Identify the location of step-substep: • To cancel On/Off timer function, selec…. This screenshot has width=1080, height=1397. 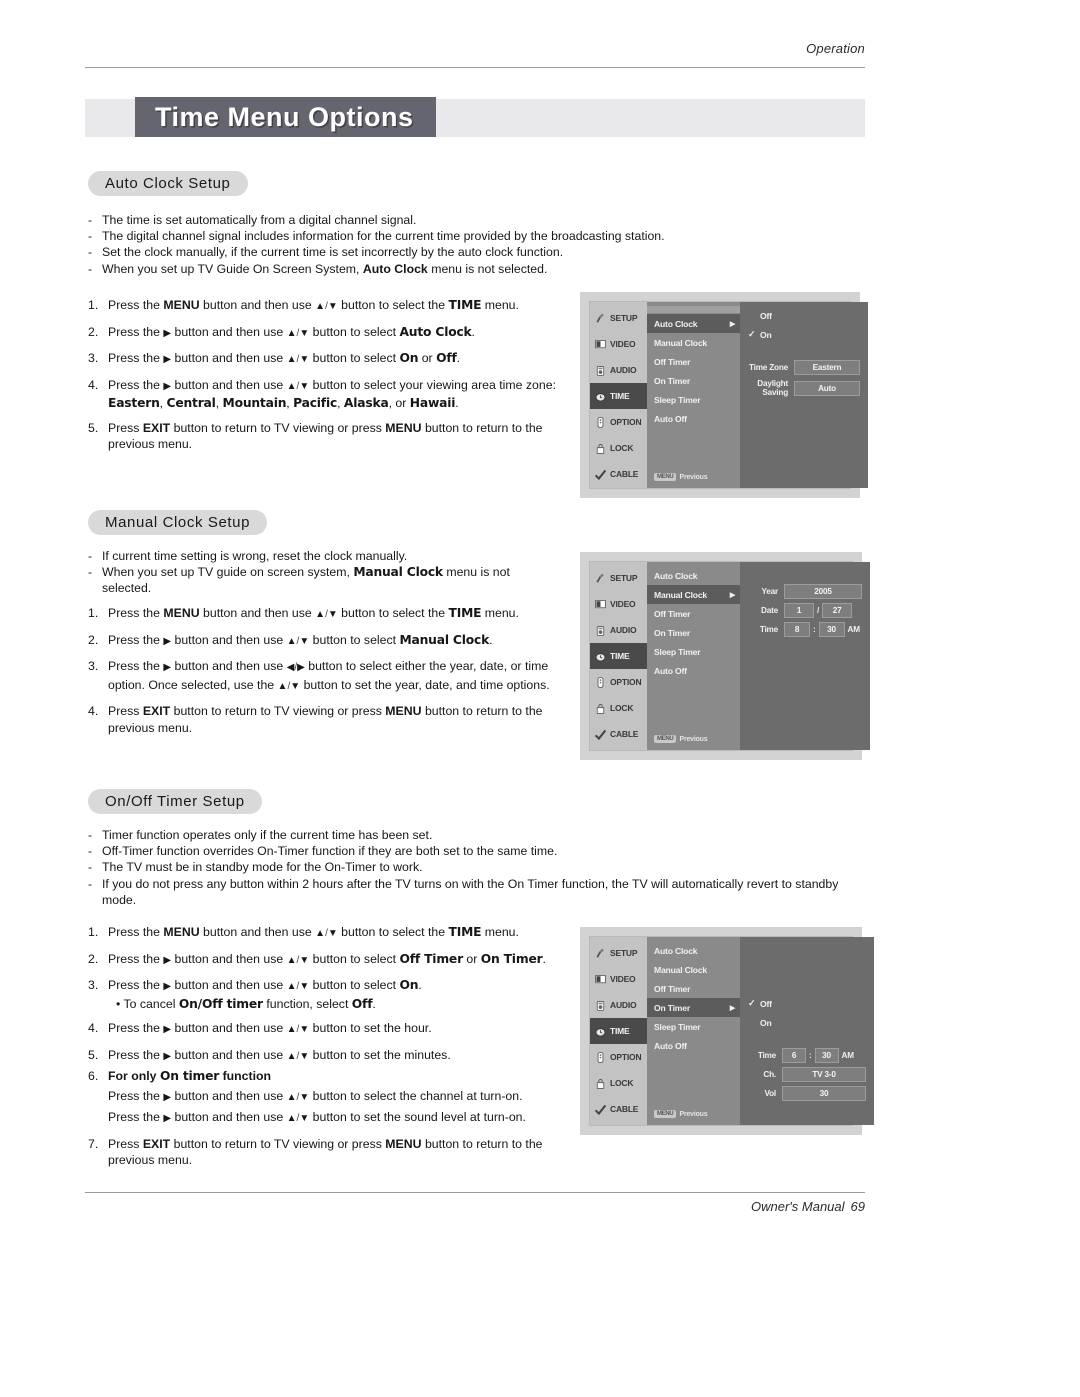
(332, 1004).